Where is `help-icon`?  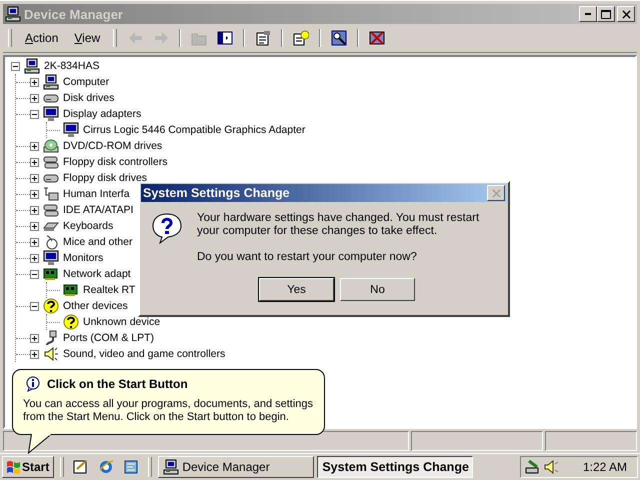 help-icon is located at coordinates (301, 38).